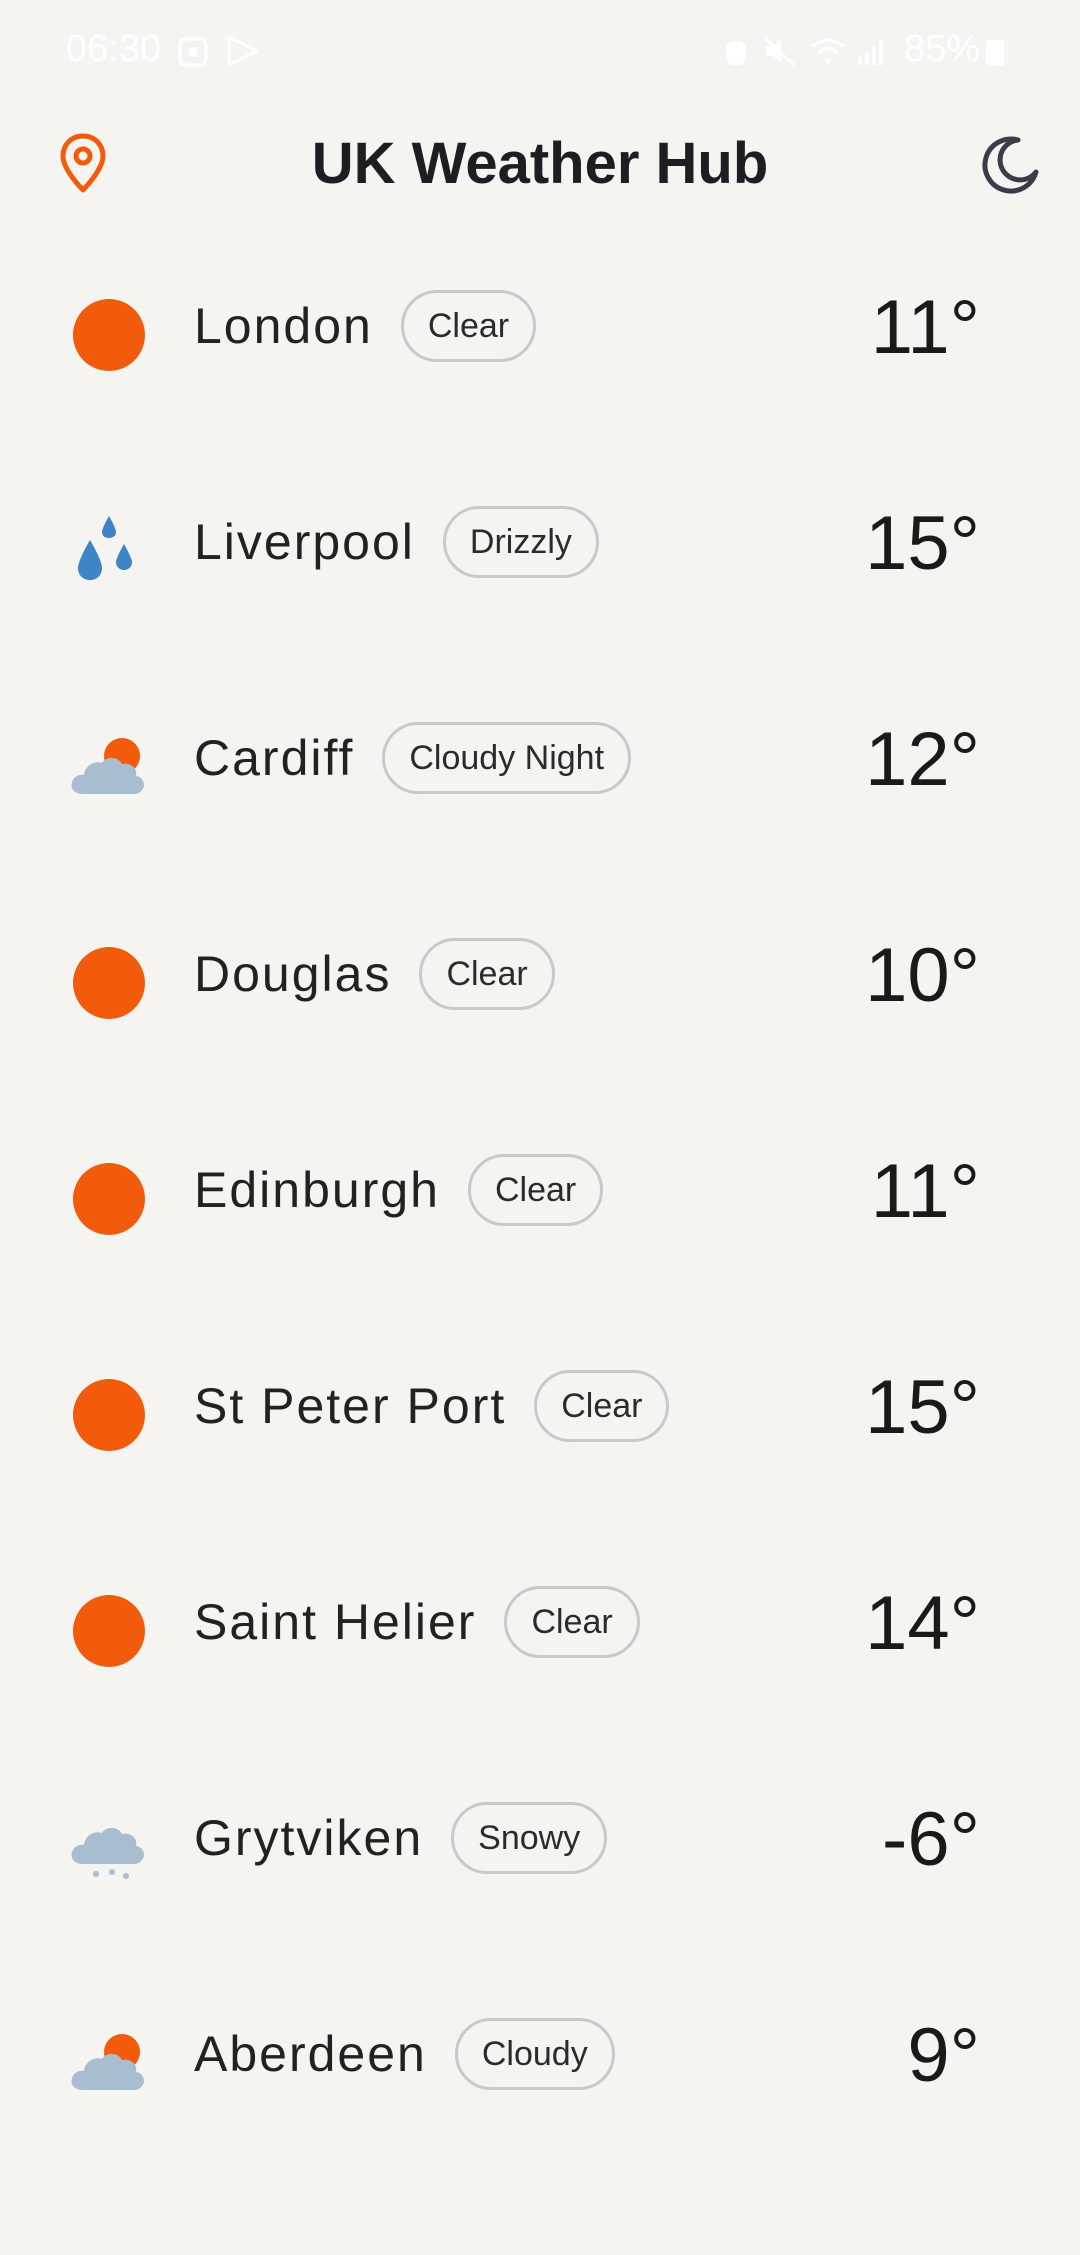 Image resolution: width=1080 pixels, height=2255 pixels. I want to click on city-info: London Clear, so click(365, 326).